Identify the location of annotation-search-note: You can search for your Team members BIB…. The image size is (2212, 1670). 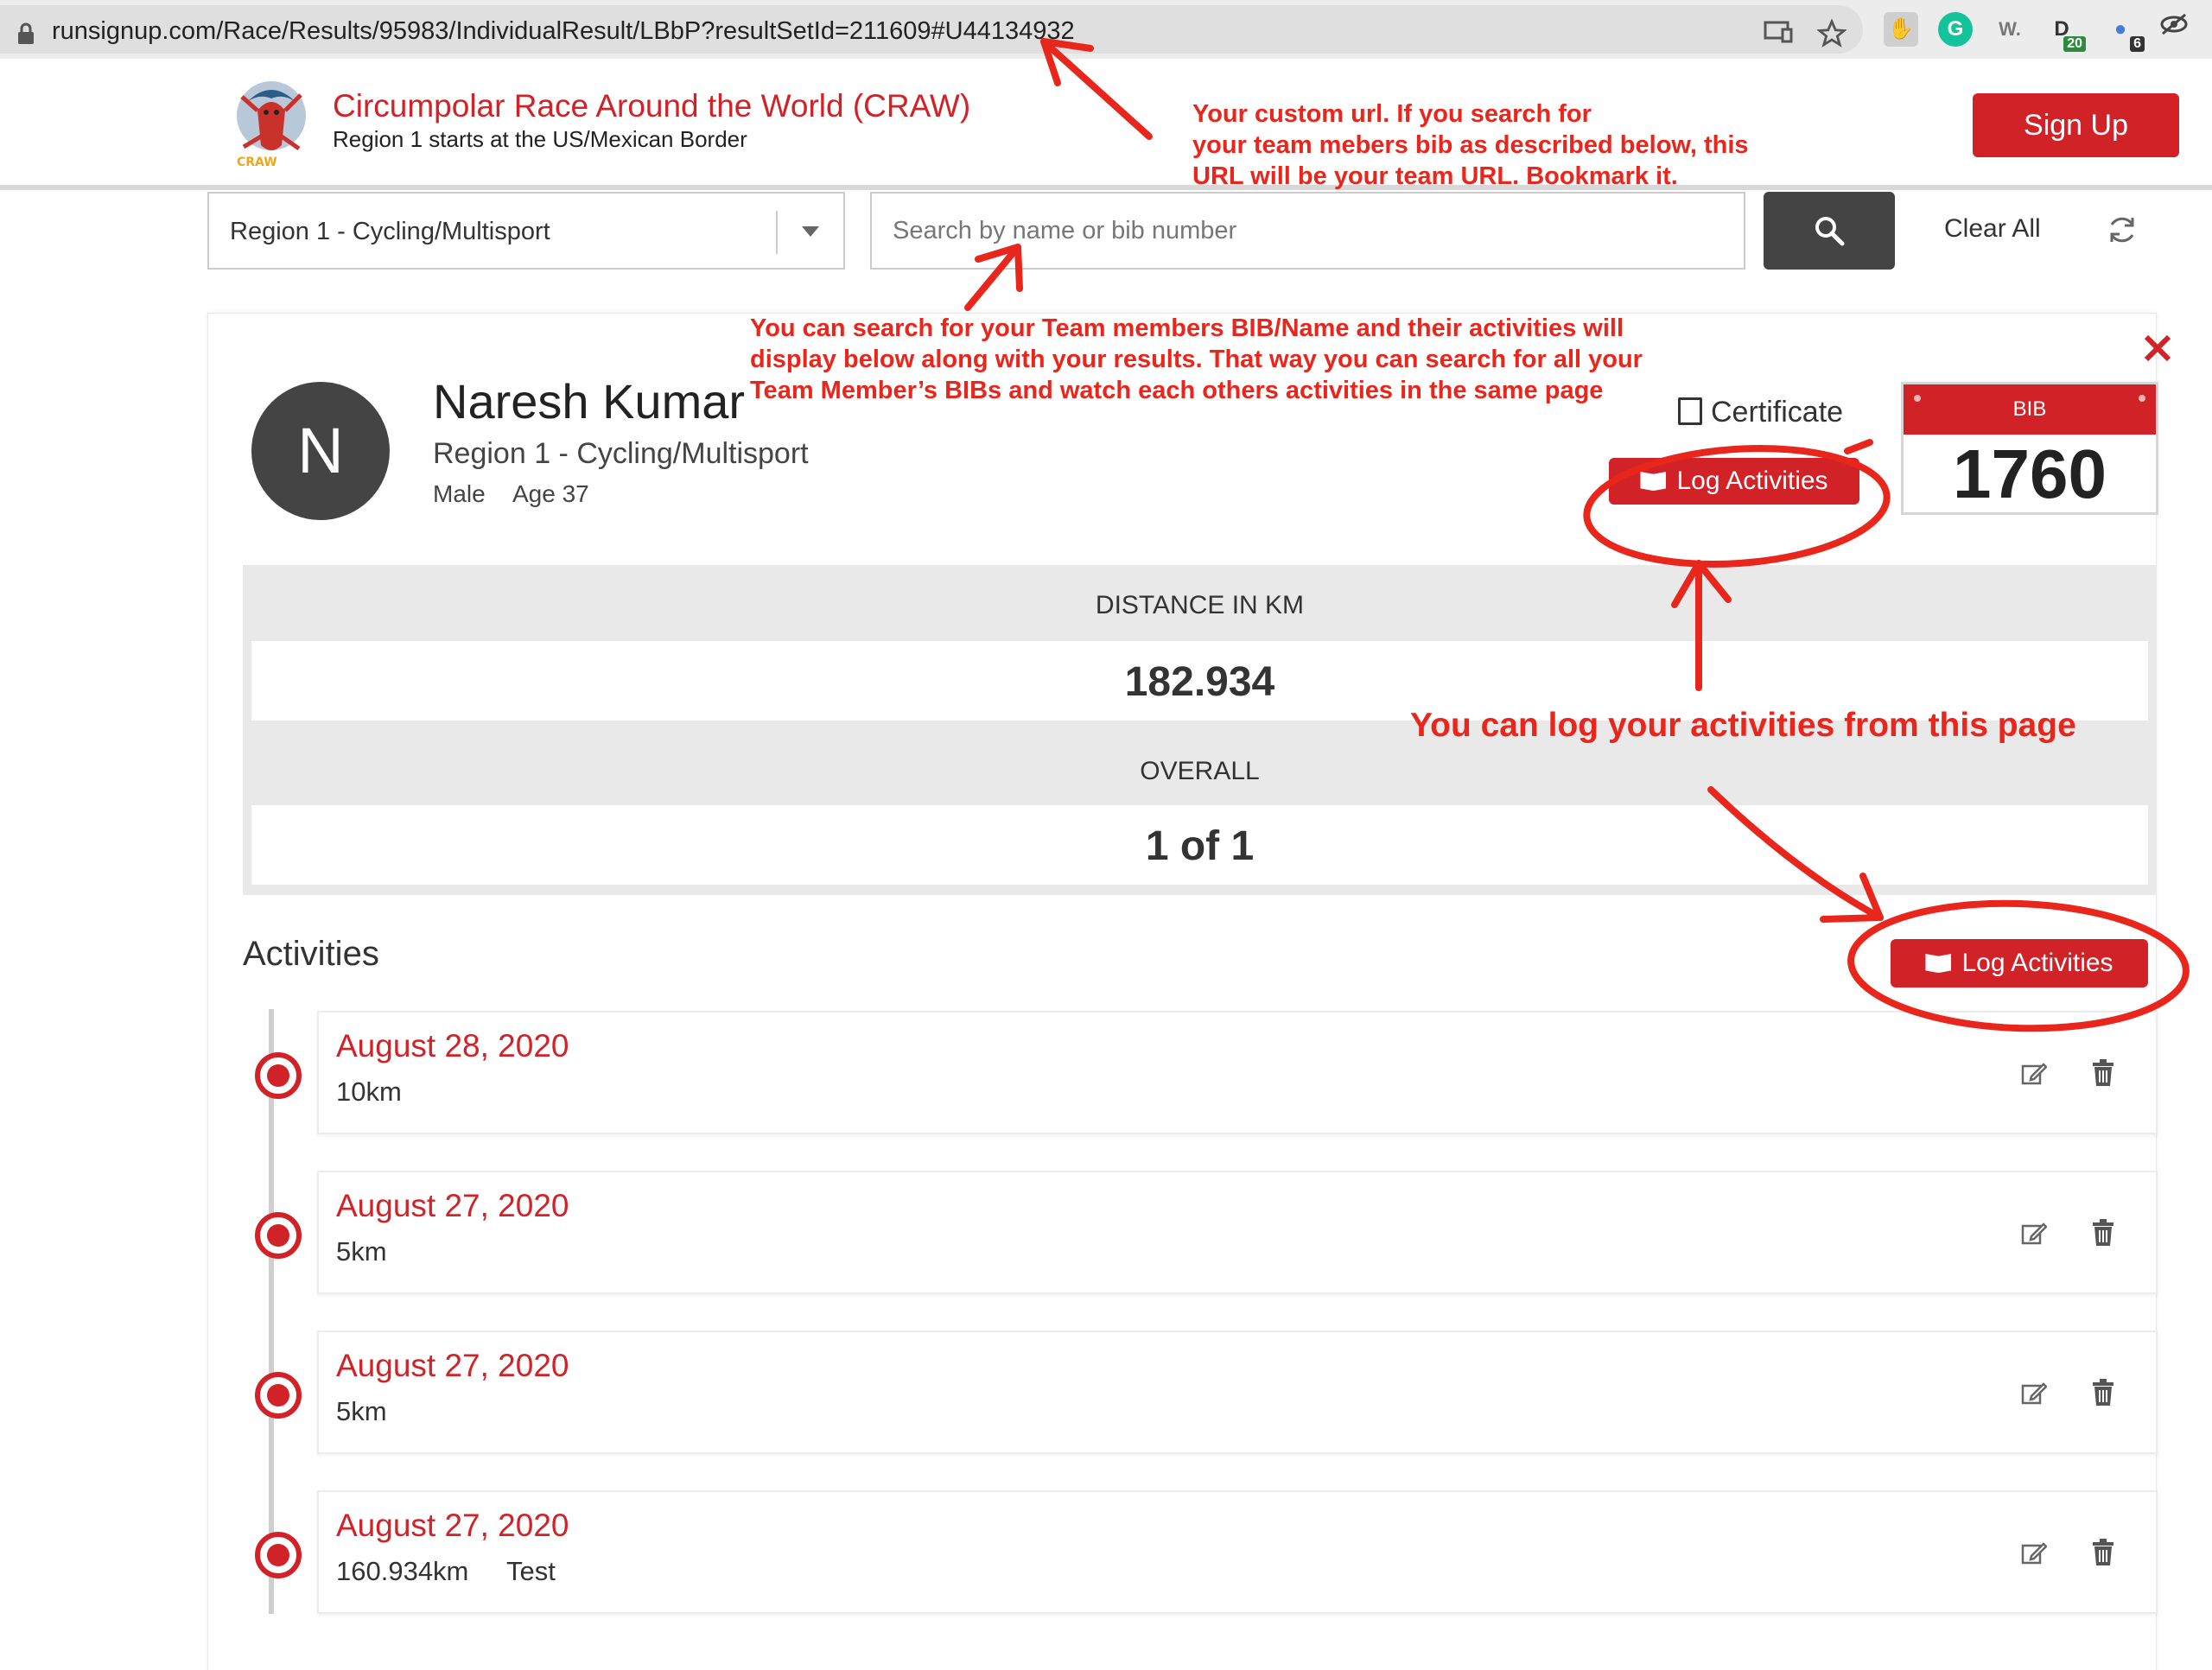
(1196, 359).